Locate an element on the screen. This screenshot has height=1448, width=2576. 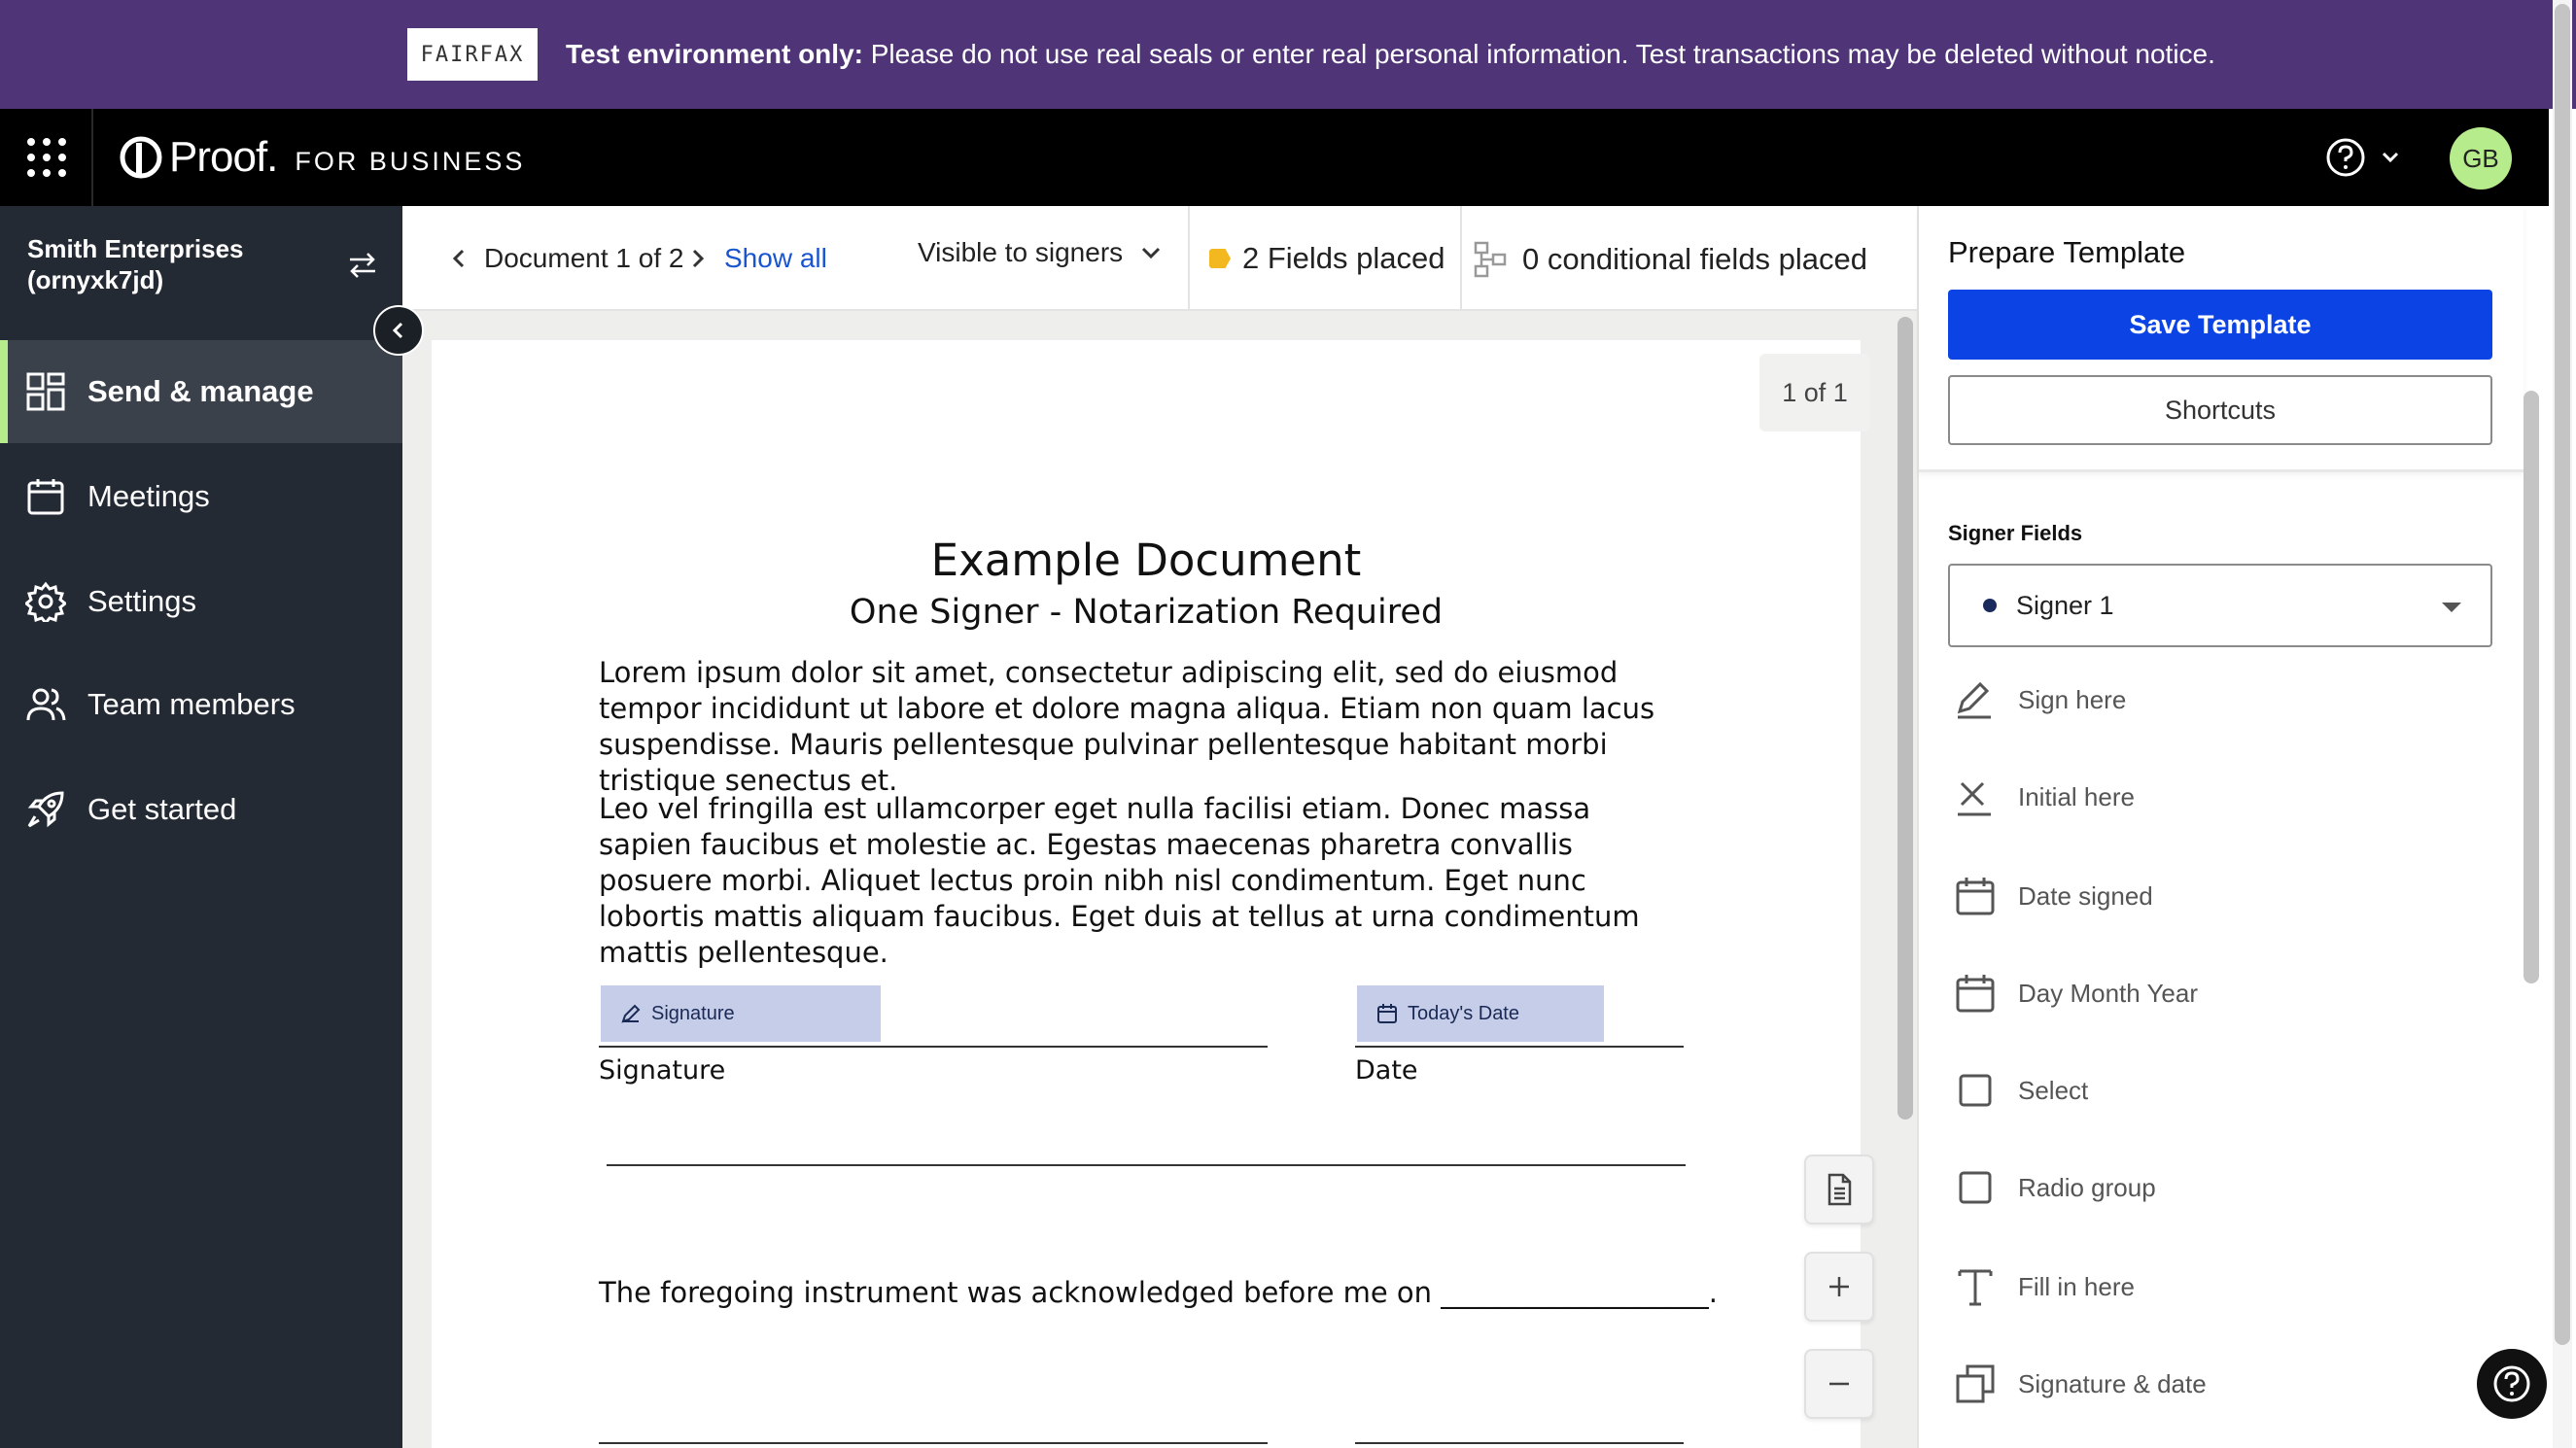
tag-icon is located at coordinates (1220, 258).